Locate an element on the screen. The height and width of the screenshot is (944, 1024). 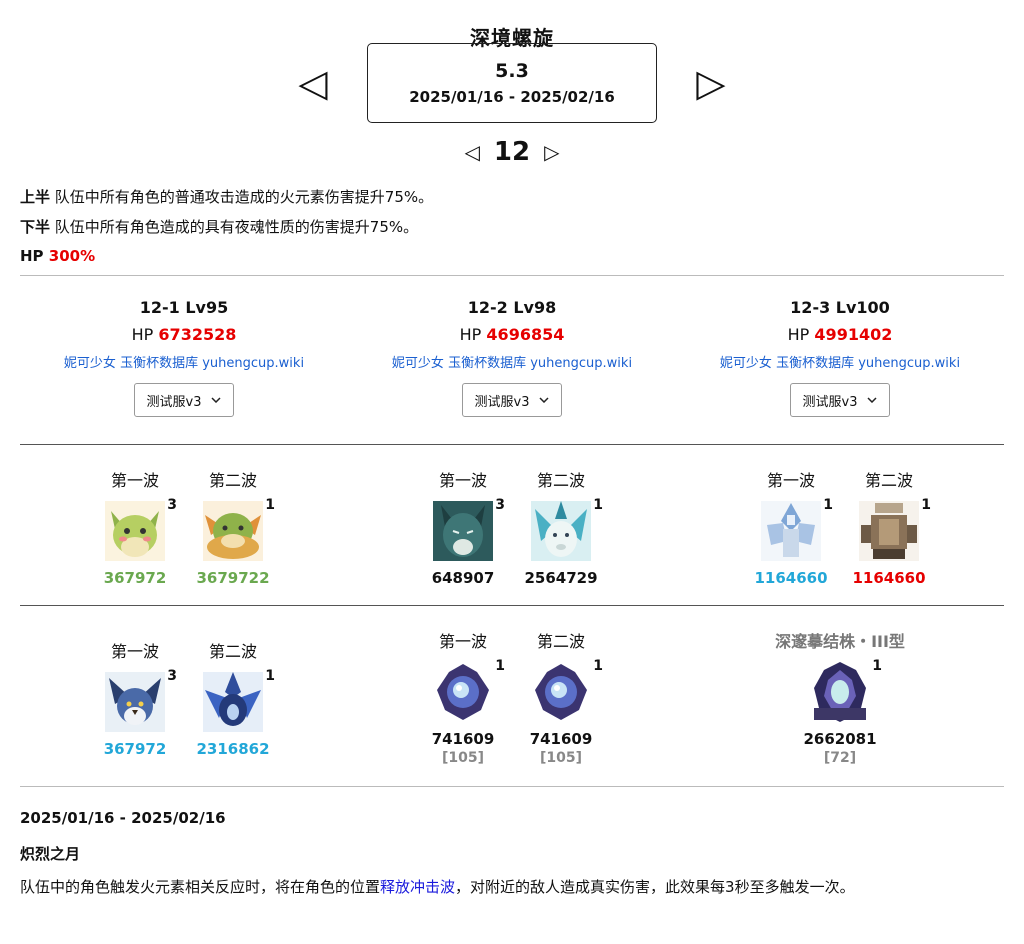
green-frog-monster-icon is located at coordinates (135, 531).